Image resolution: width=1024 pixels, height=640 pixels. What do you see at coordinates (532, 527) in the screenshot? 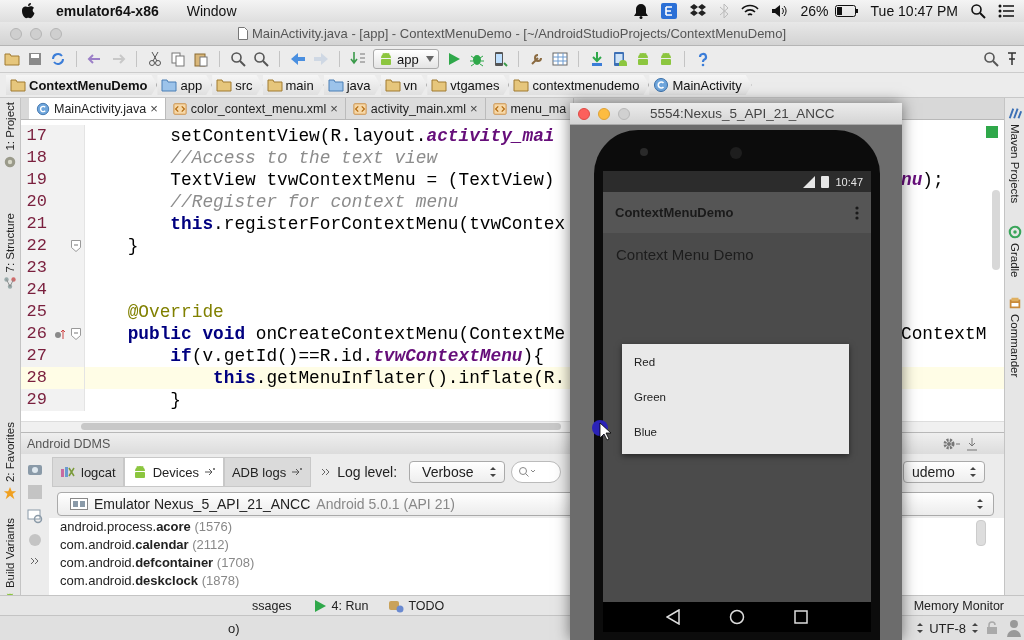
I see `process-item: android.process.acore (1576)` at bounding box center [532, 527].